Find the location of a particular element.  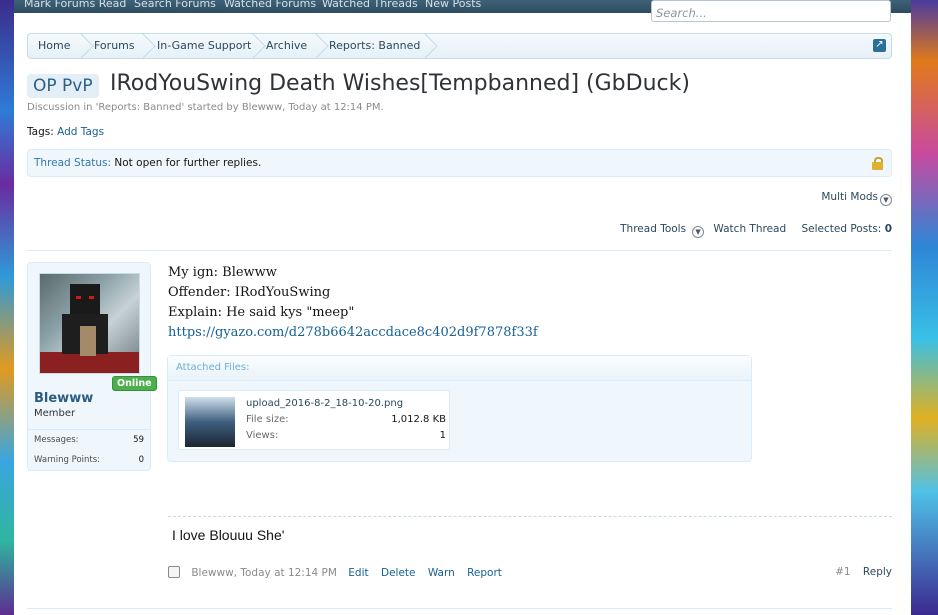

multi-mods-label: Multi Mods is located at coordinates (849, 197).